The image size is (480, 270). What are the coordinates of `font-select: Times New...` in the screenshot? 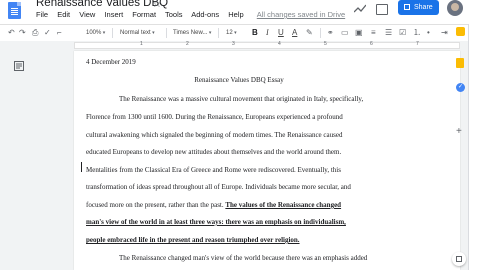 It's located at (192, 33).